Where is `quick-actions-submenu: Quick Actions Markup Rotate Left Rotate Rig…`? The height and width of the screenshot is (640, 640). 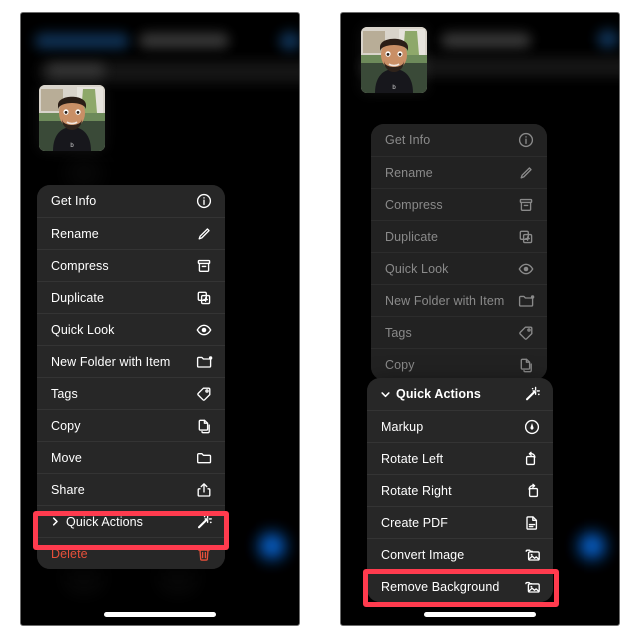 quick-actions-submenu: Quick Actions Markup Rotate Left Rotate Rig… is located at coordinates (460, 490).